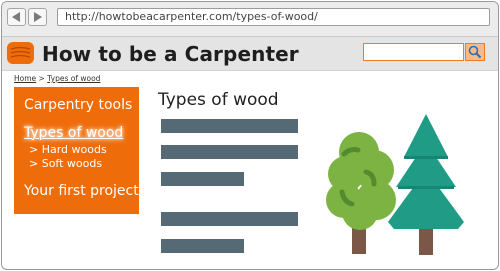 The height and width of the screenshot is (271, 500). I want to click on forward-button, so click(37, 17).